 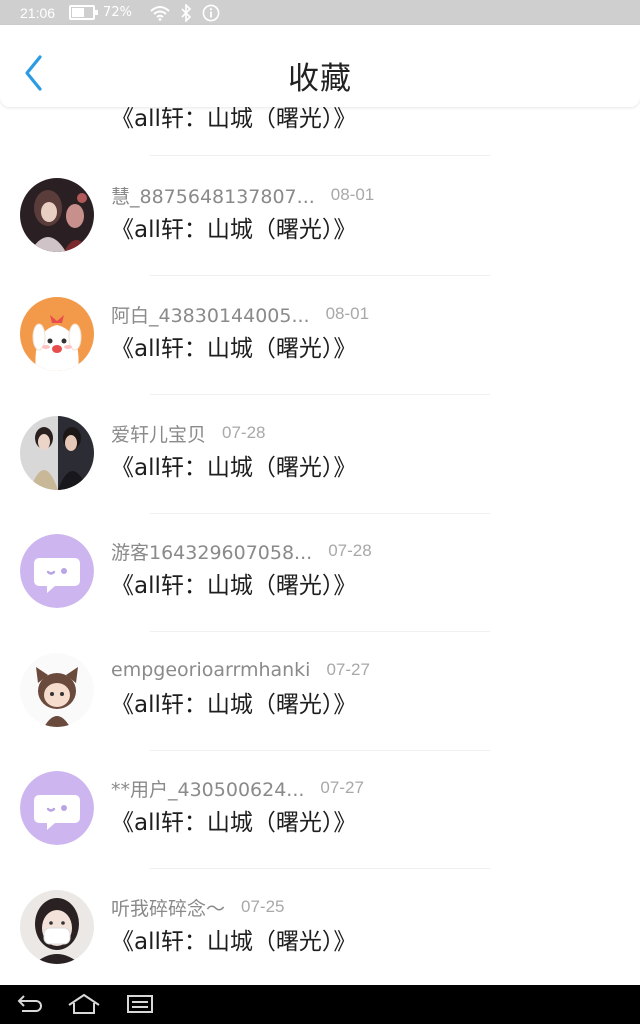 I want to click on back-arrow-icon, so click(x=29, y=1003).